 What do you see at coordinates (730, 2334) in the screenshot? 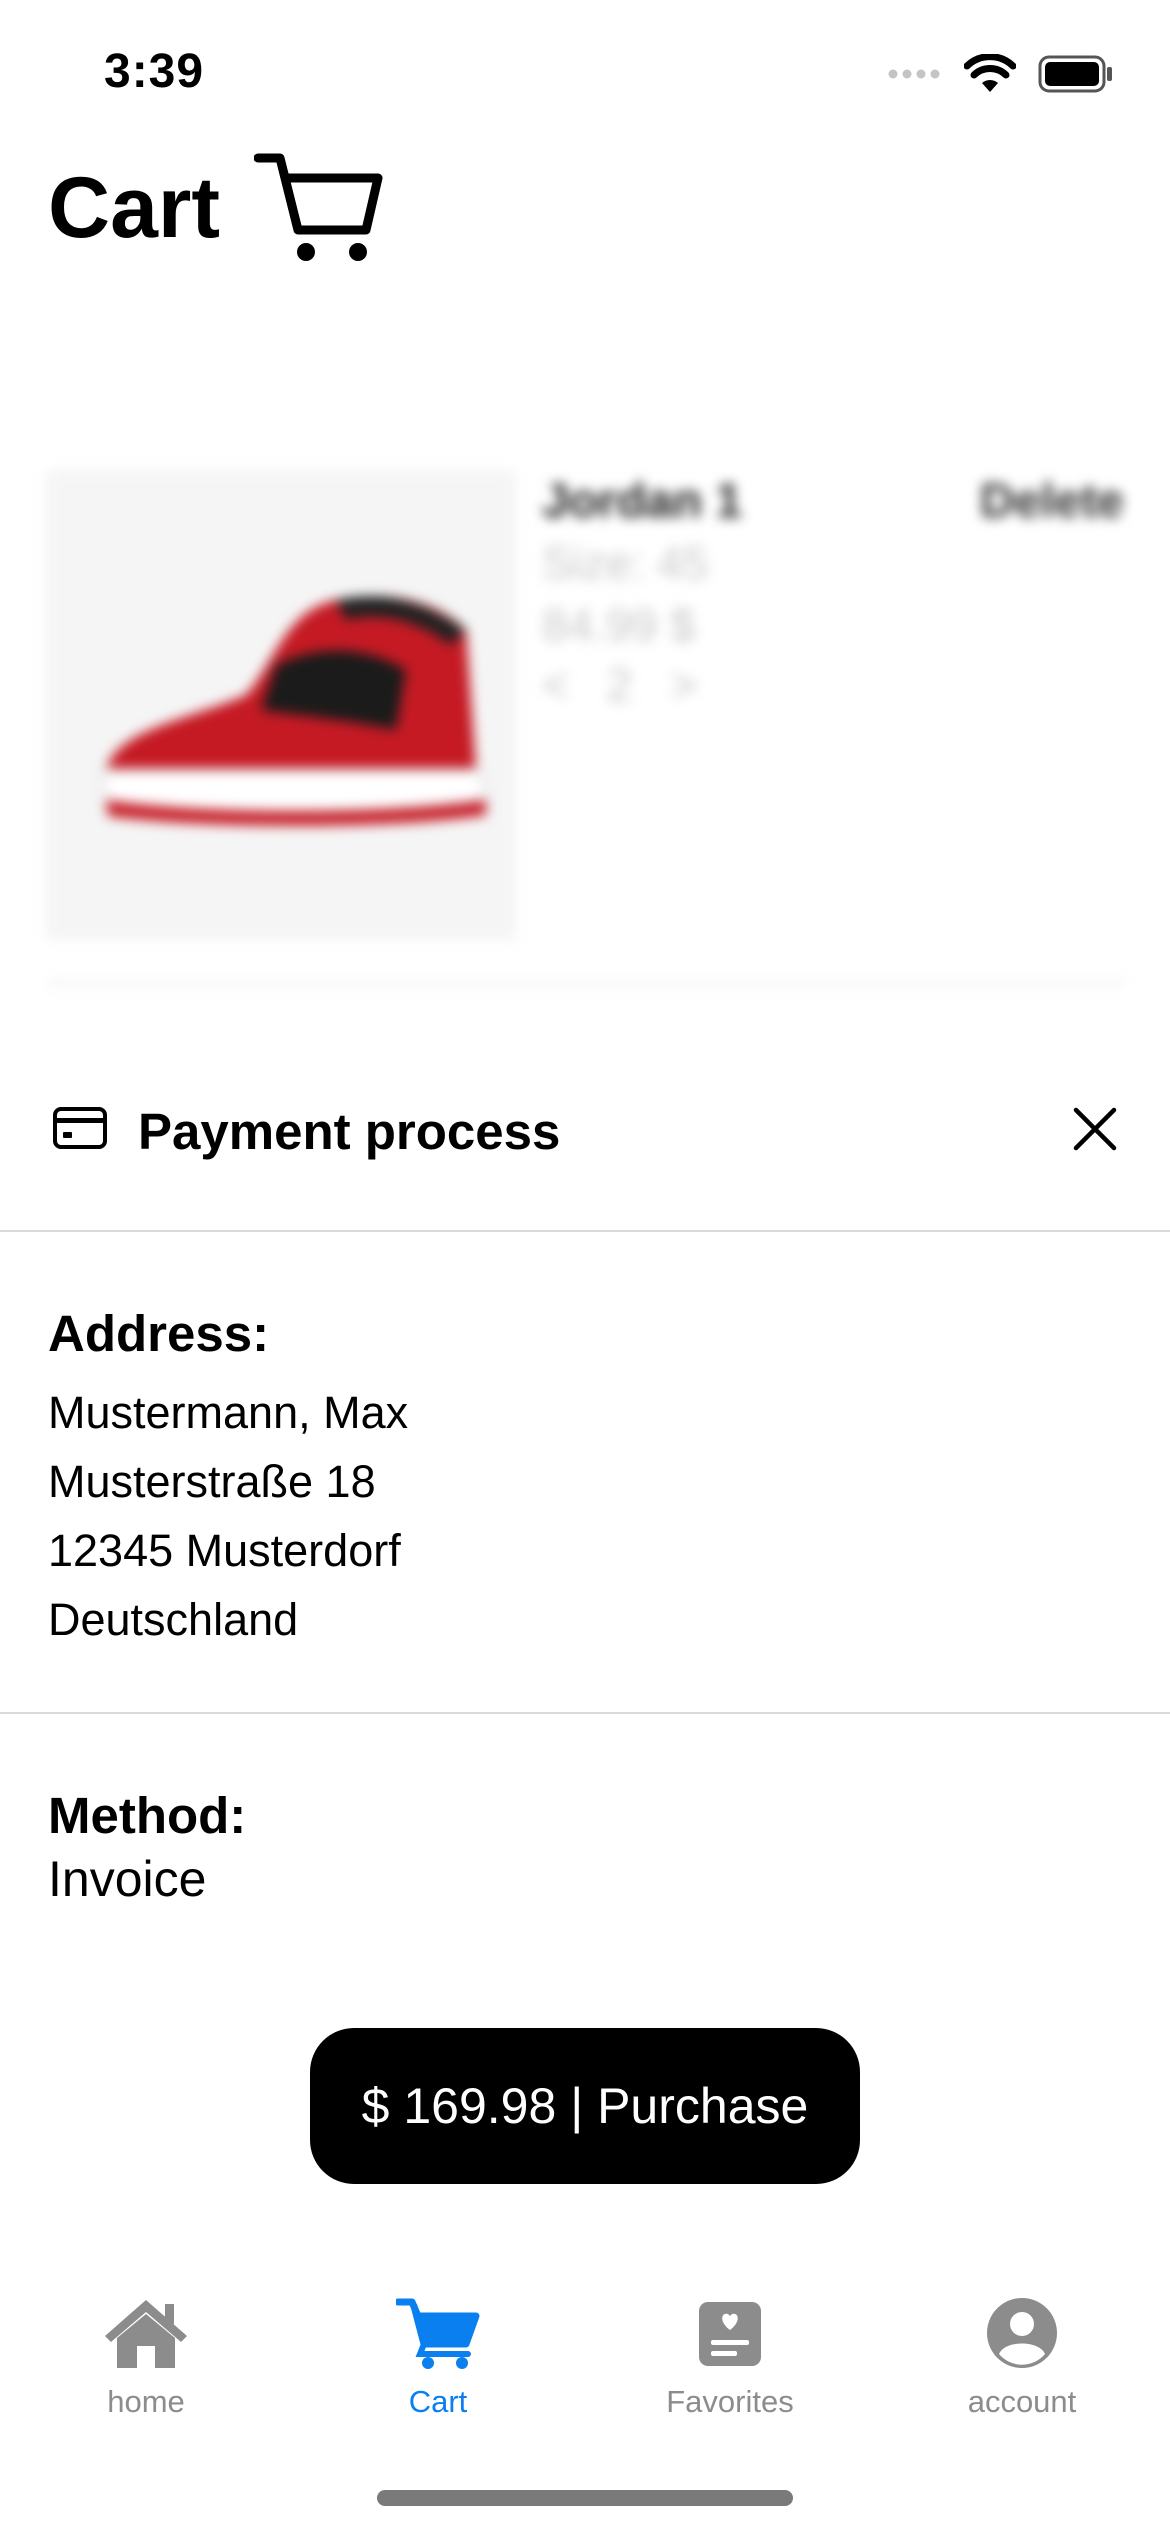
I see `favorites-icon` at bounding box center [730, 2334].